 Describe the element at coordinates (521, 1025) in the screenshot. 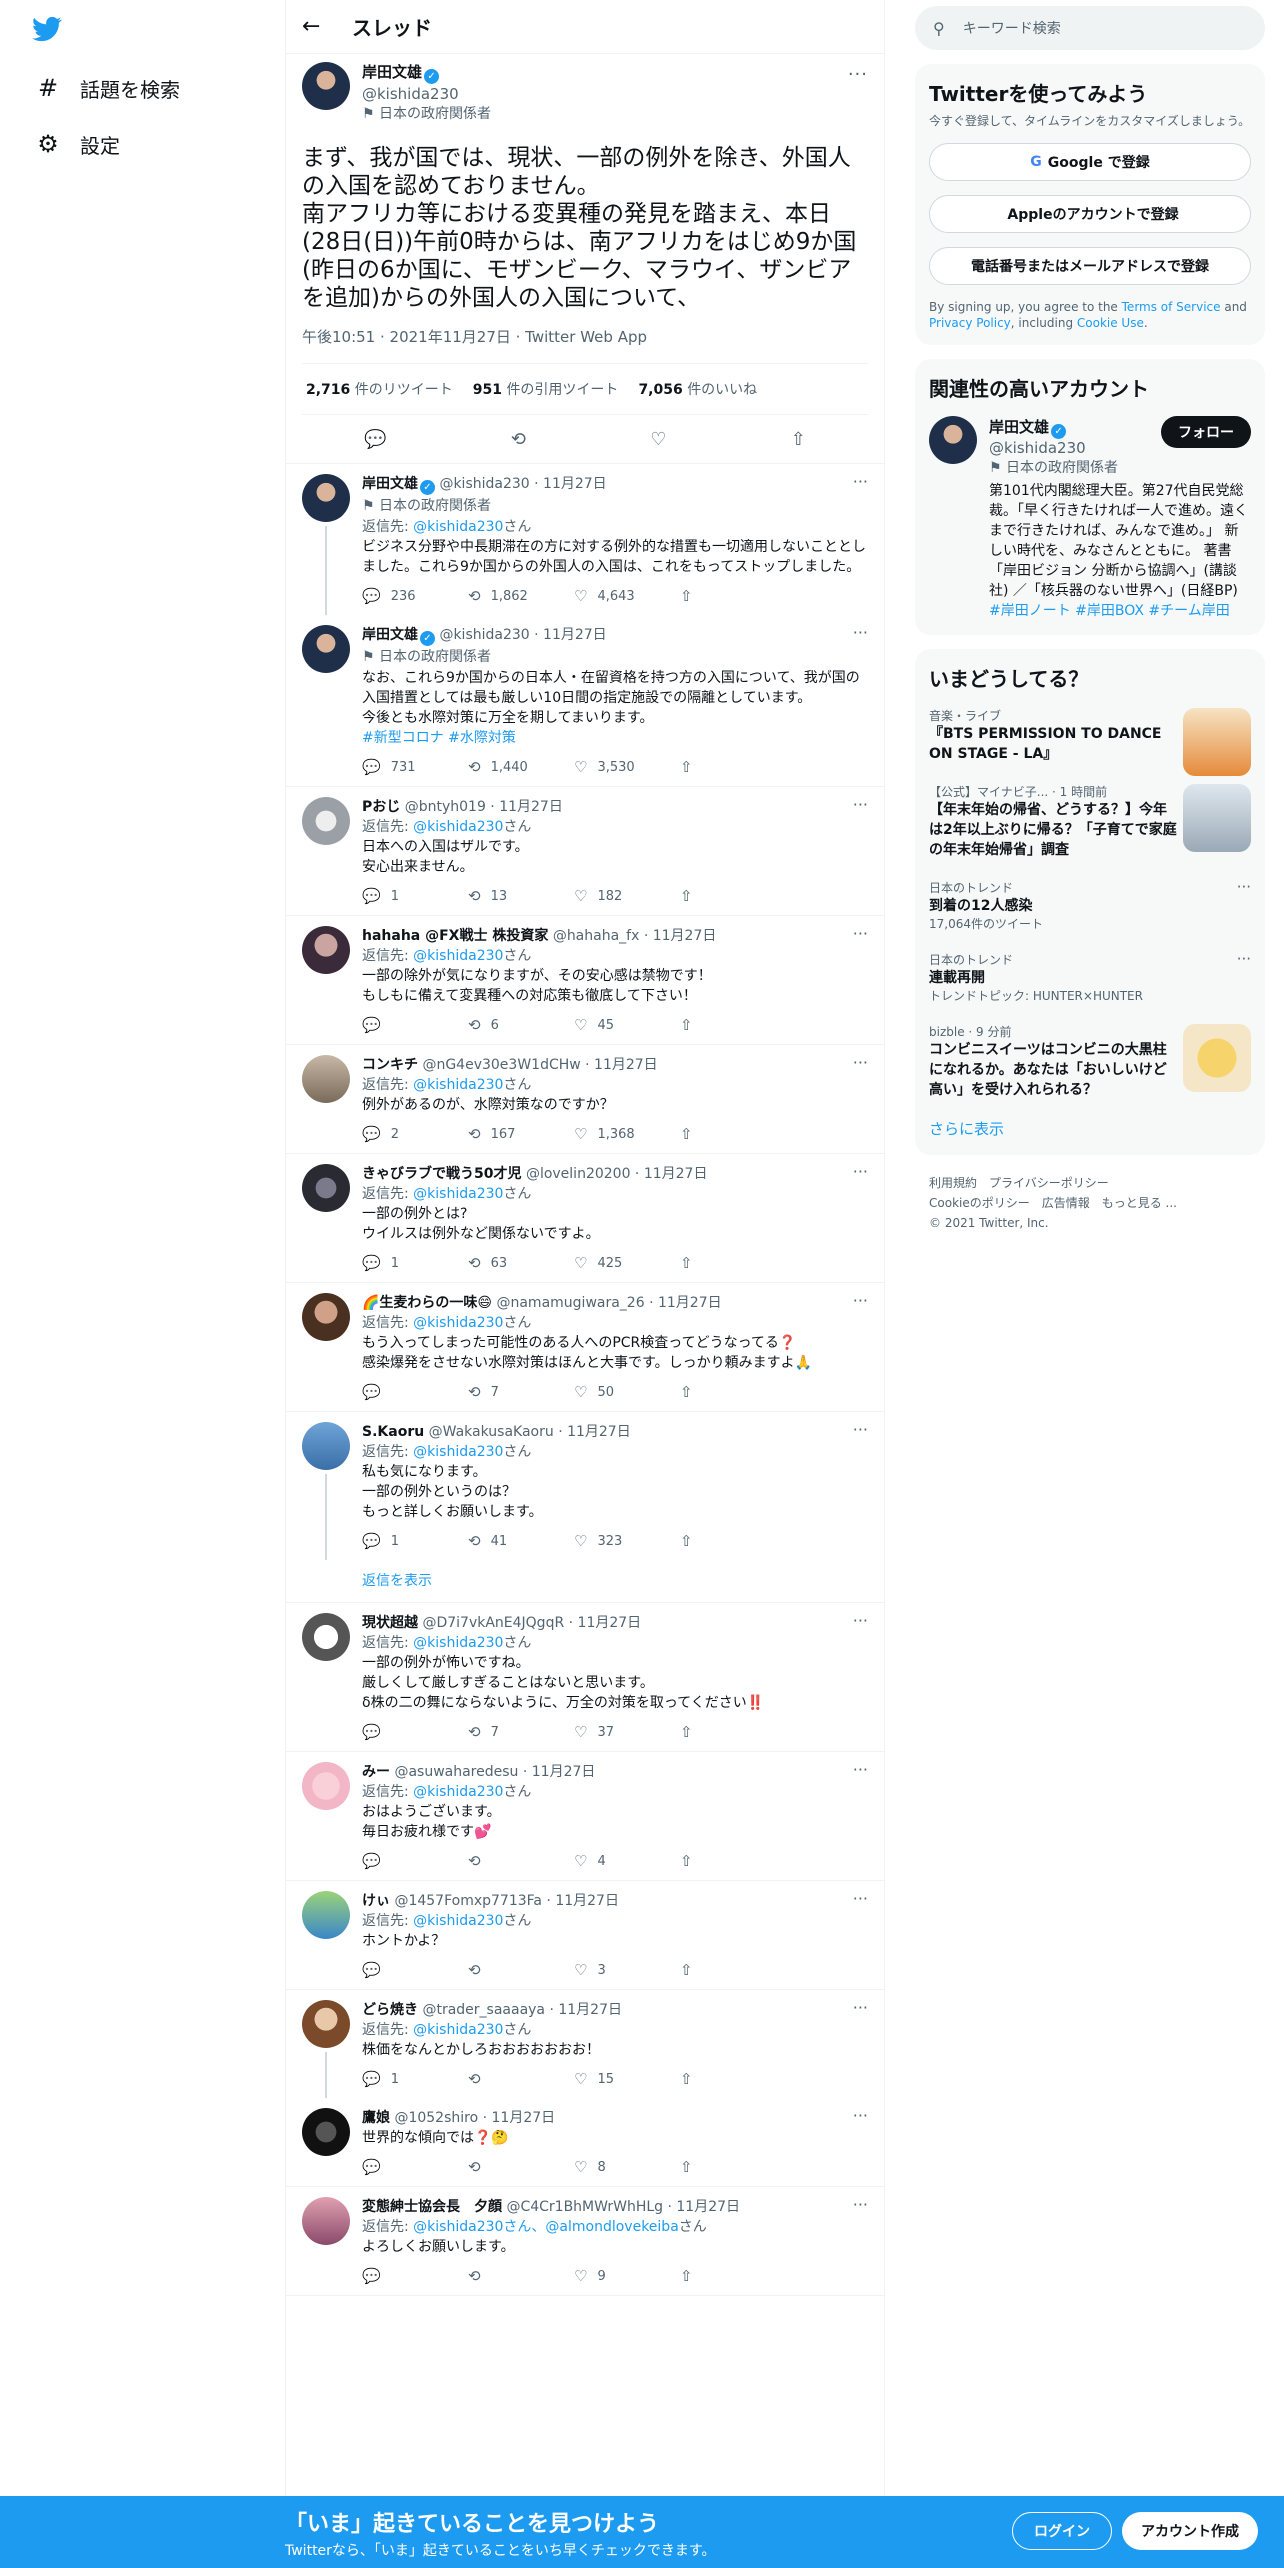

I see `retweet-button: ⟲ 6` at that location.